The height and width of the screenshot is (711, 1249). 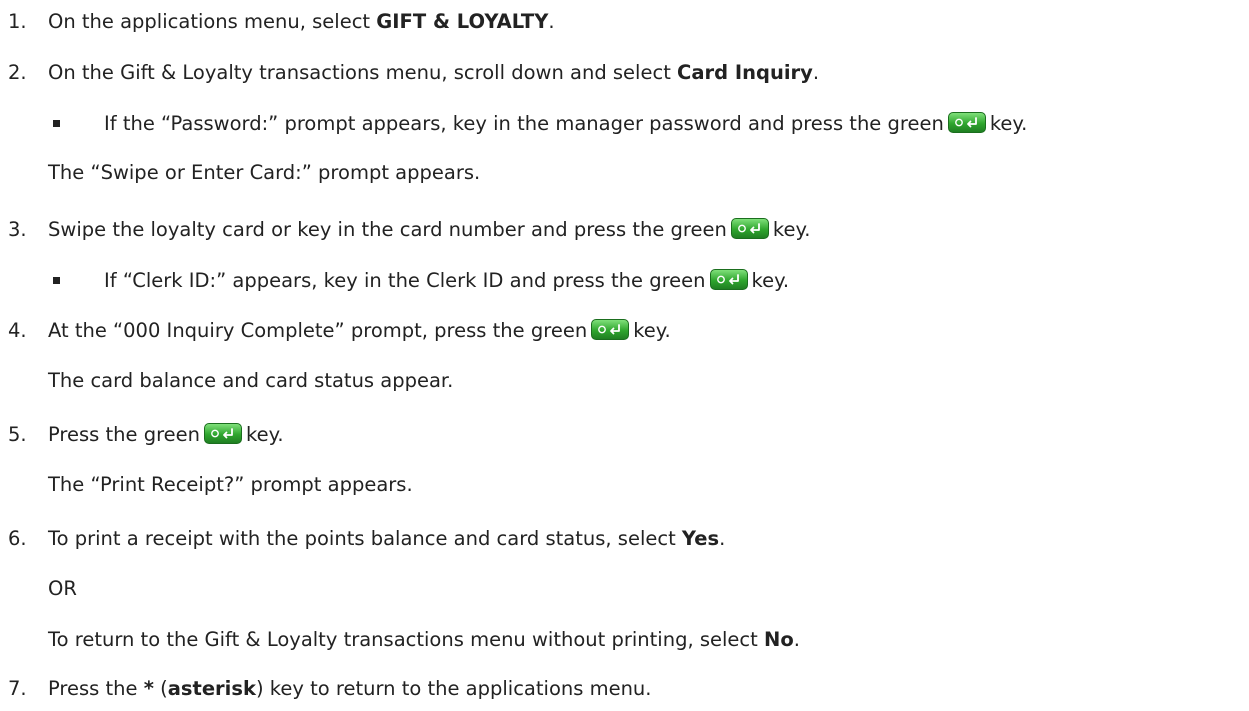 I want to click on step-number: 7., so click(x=17, y=688).